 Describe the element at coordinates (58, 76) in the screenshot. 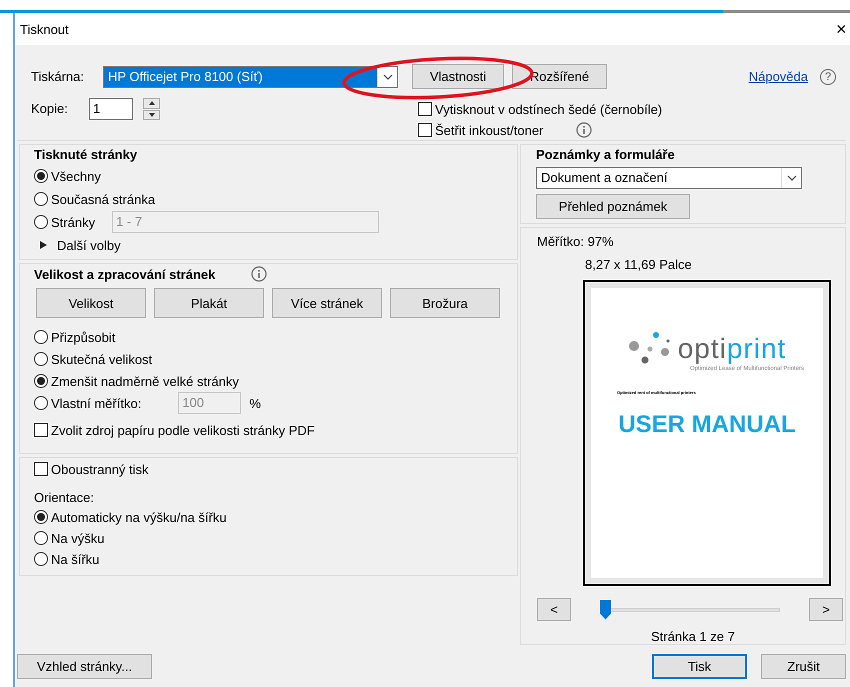

I see `printer-label: Tiskárna:` at that location.